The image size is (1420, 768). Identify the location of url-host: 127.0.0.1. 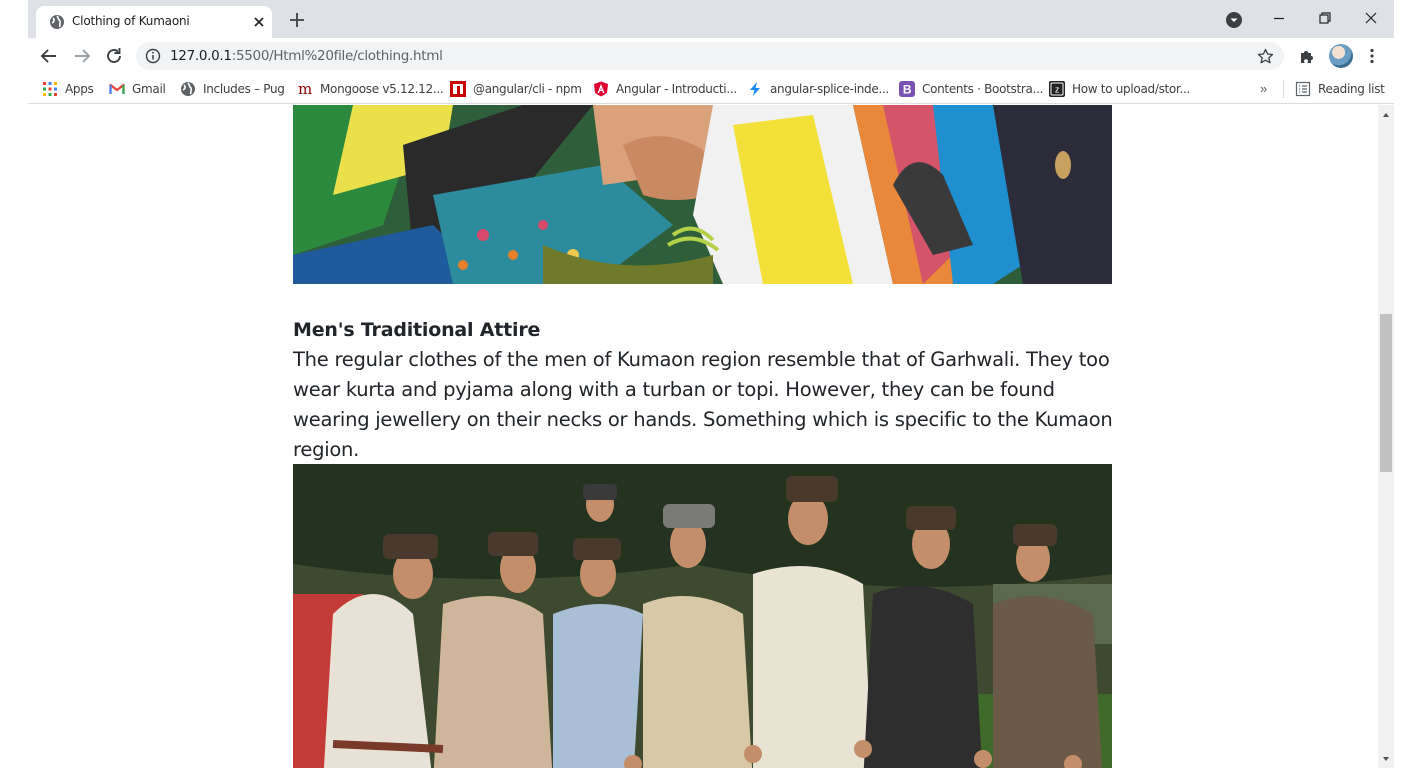
(201, 56).